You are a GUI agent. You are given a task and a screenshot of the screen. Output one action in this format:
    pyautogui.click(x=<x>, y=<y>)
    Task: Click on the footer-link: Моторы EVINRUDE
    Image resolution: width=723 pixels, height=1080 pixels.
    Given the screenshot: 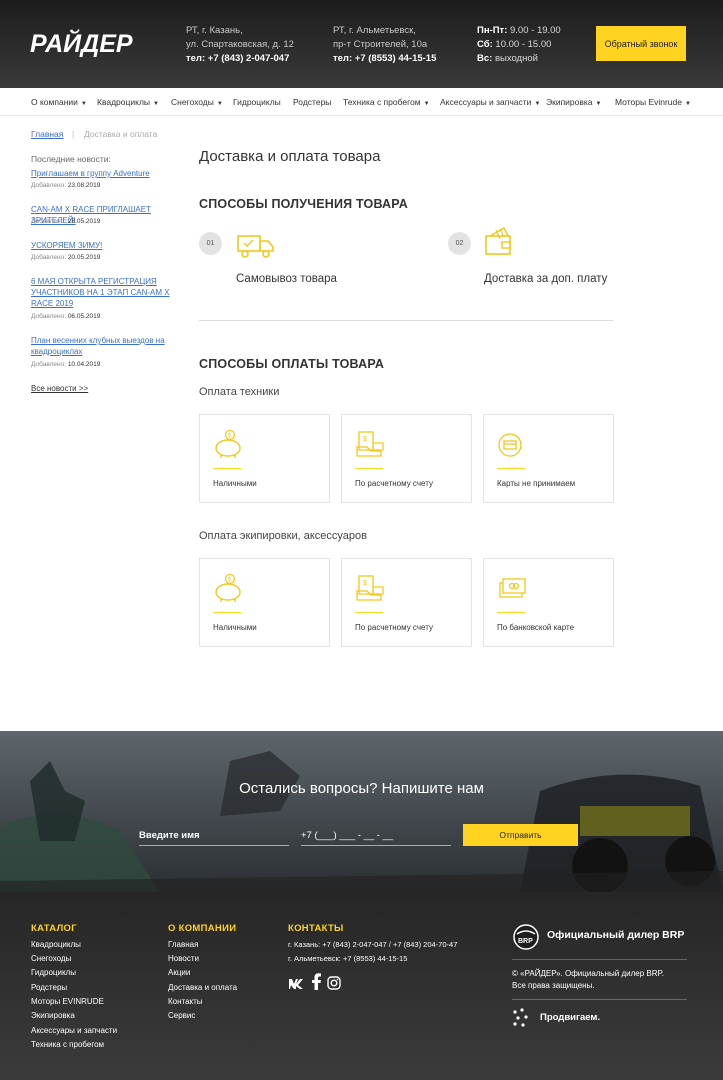 What is the action you would take?
    pyautogui.click(x=67, y=1001)
    